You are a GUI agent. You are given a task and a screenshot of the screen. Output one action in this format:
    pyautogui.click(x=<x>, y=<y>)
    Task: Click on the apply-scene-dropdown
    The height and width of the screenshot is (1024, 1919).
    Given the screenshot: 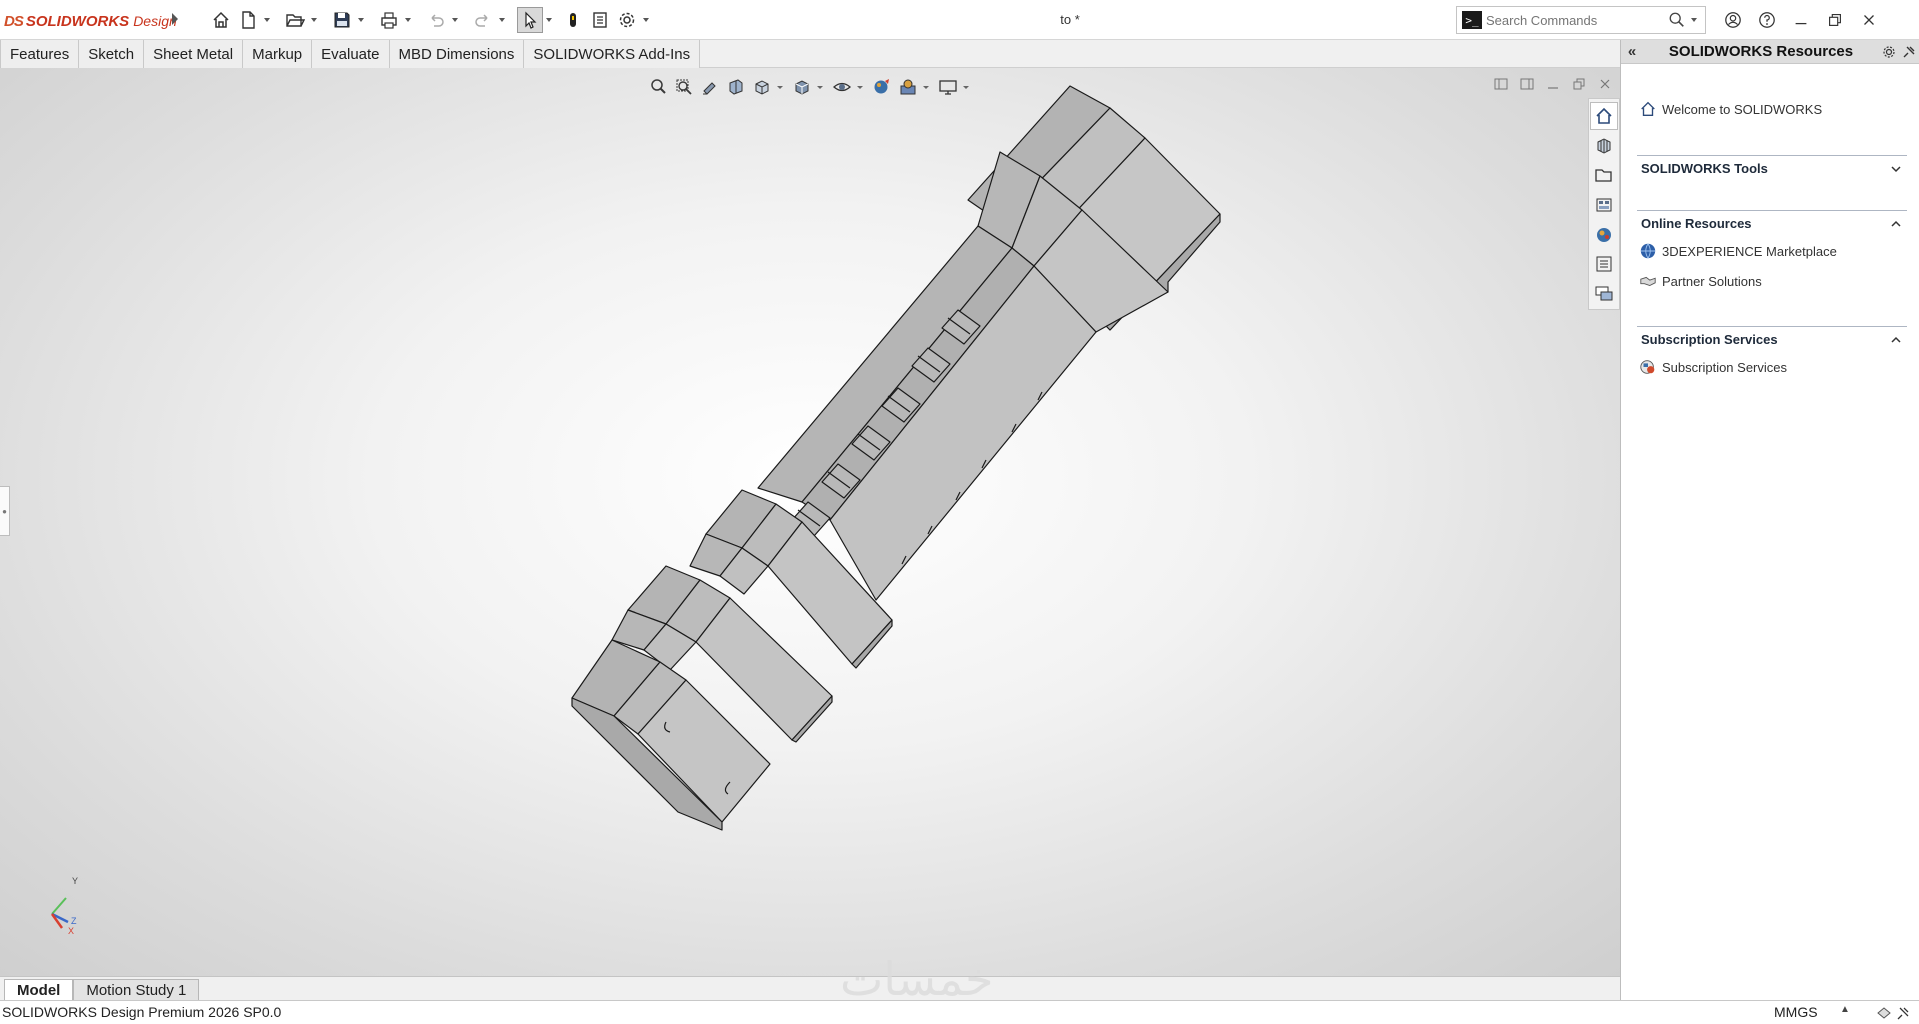 What is the action you would take?
    pyautogui.click(x=926, y=87)
    